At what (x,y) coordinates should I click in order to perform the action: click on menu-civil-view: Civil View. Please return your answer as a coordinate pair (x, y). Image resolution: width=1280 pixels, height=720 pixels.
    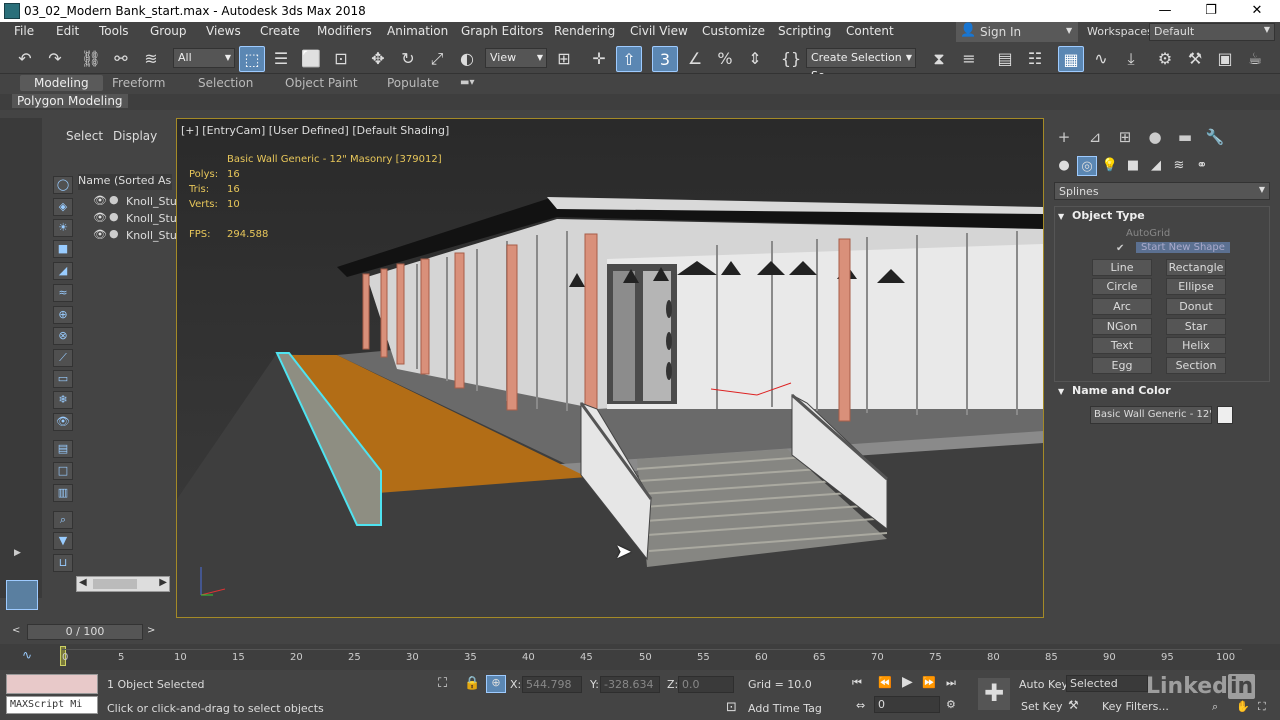
    Looking at the image, I should click on (659, 31).